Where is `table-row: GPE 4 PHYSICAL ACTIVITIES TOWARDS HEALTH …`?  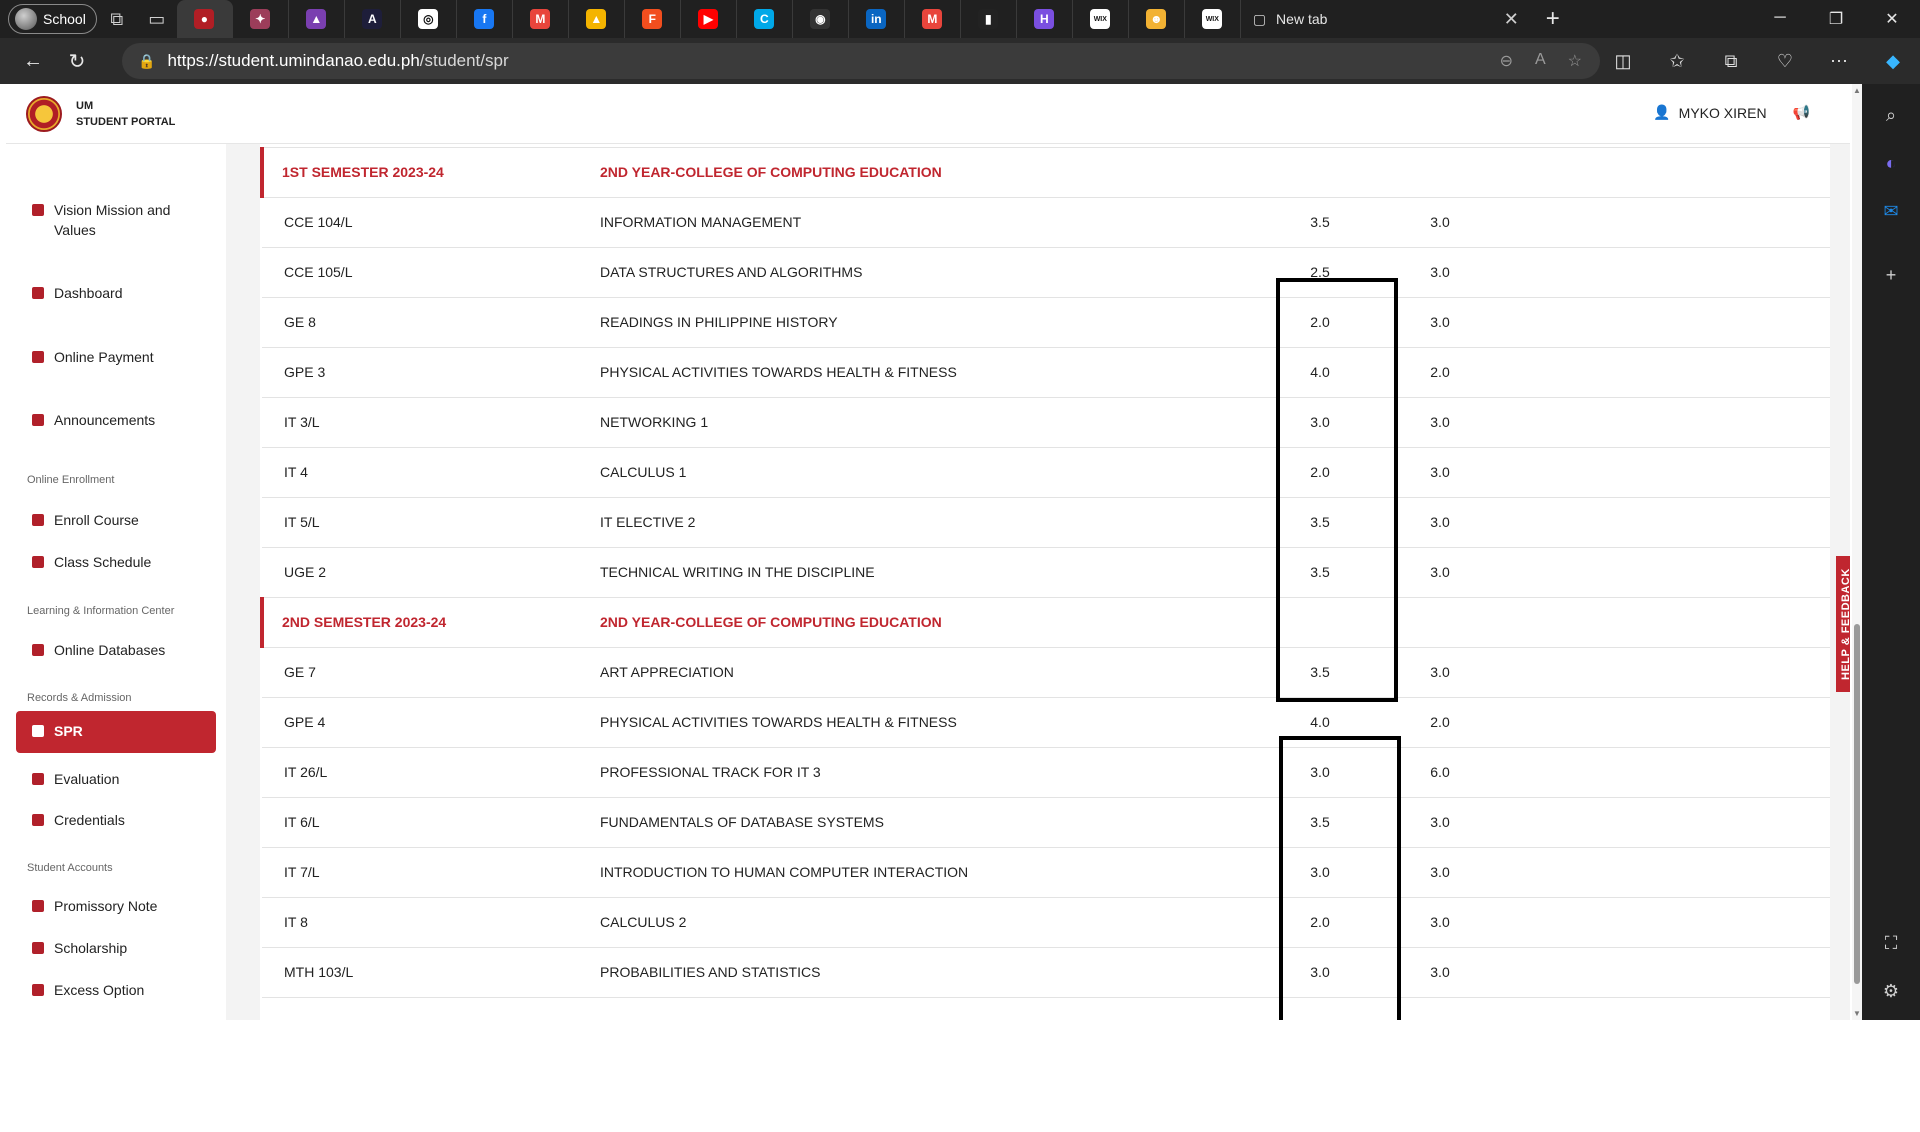
table-row: GPE 4 PHYSICAL ACTIVITIES TOWARDS HEALTH … is located at coordinates (1046, 722).